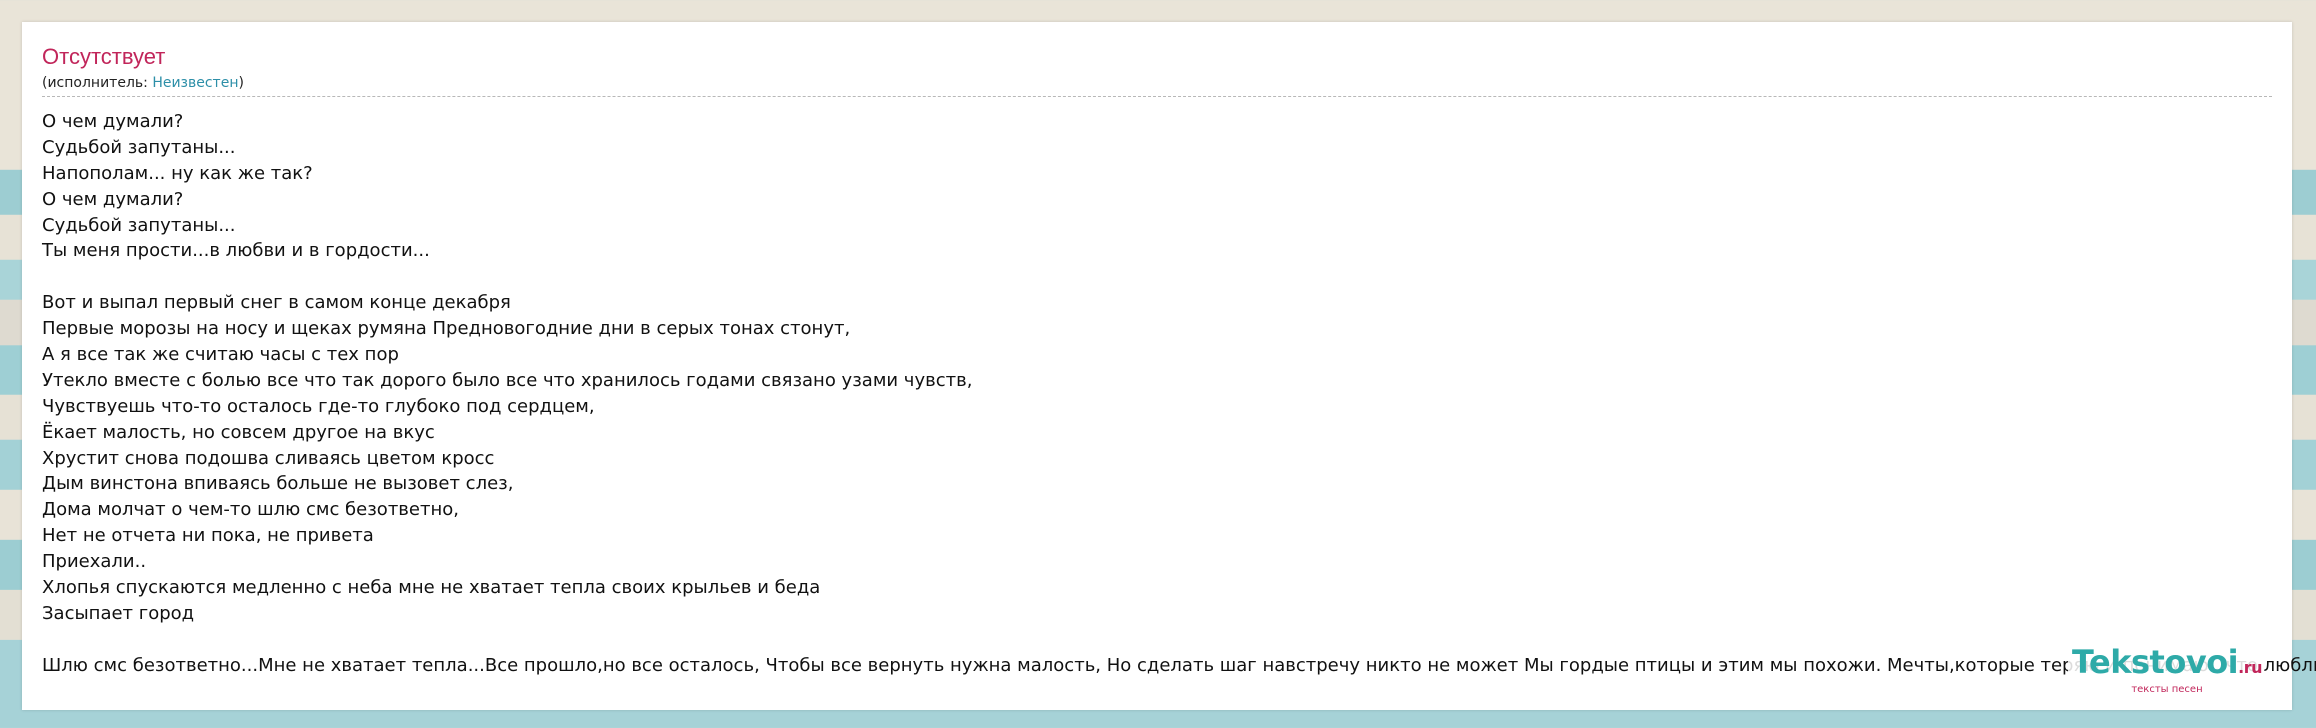  What do you see at coordinates (2250, 667) in the screenshot?
I see `logo-tld: .ru` at bounding box center [2250, 667].